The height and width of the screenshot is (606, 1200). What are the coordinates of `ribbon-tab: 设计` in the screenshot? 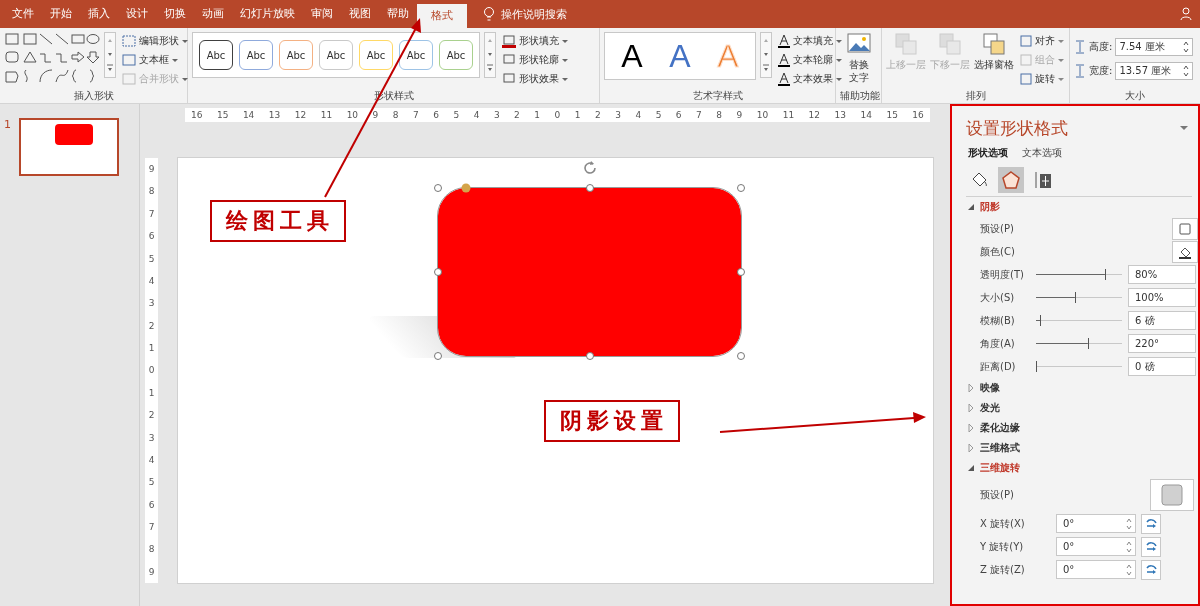 It's located at (137, 14).